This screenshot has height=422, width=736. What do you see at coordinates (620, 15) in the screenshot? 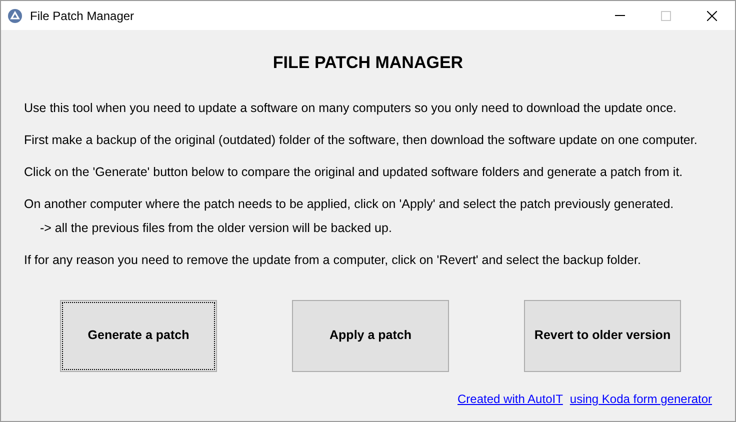
I see `minimize-icon` at bounding box center [620, 15].